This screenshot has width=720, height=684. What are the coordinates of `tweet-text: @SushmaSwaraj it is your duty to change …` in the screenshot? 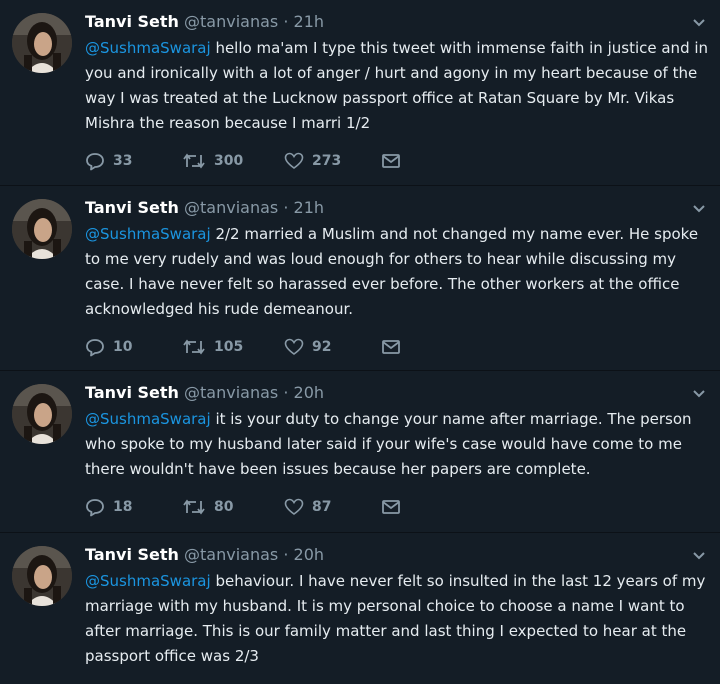 It's located at (397, 444).